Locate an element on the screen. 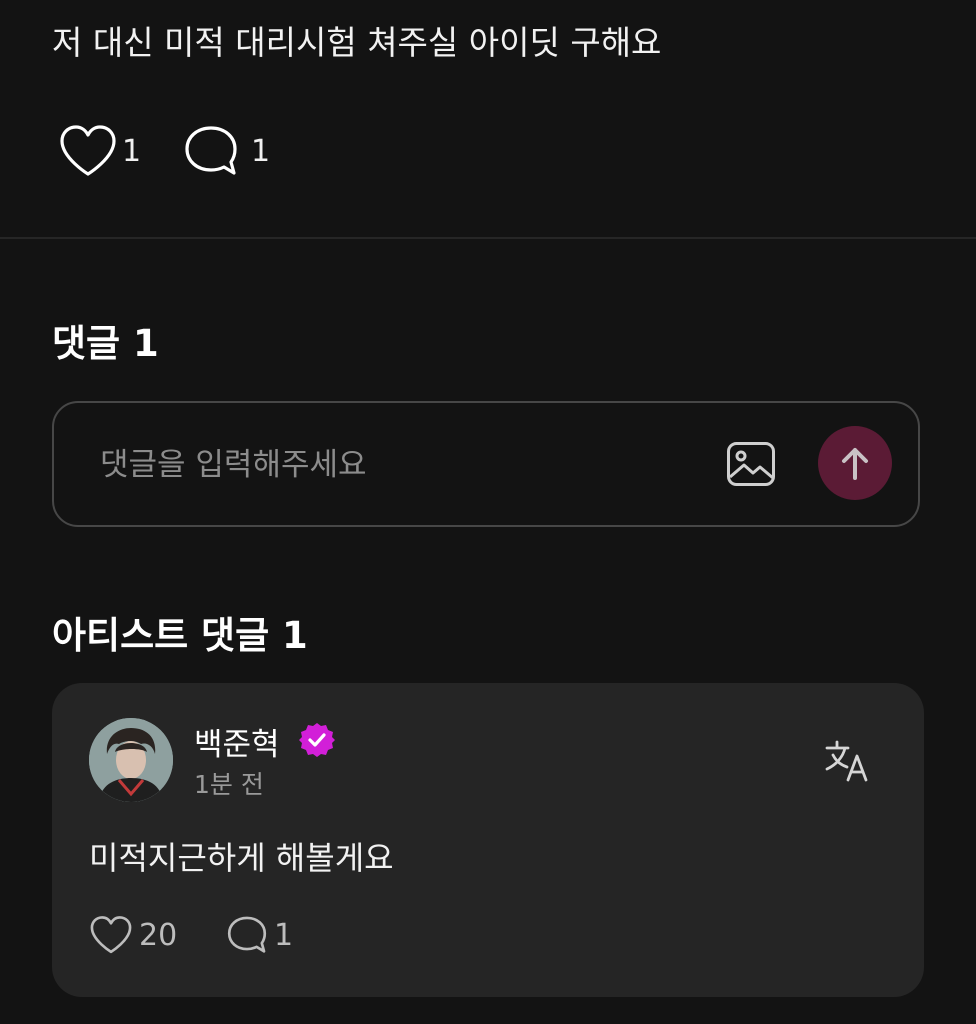  comment-like-count: 20 is located at coordinates (158, 935).